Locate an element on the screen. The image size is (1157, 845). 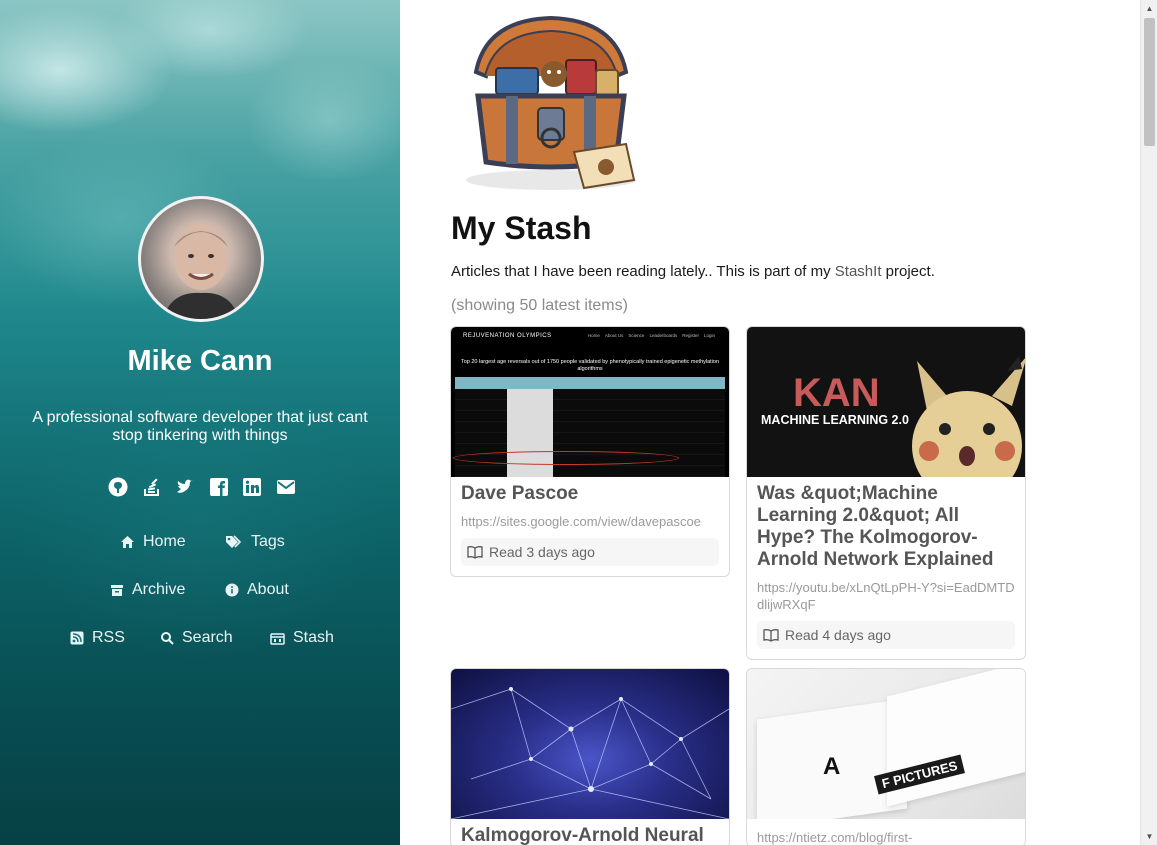
scroll-thumb is located at coordinates (1149, 82).